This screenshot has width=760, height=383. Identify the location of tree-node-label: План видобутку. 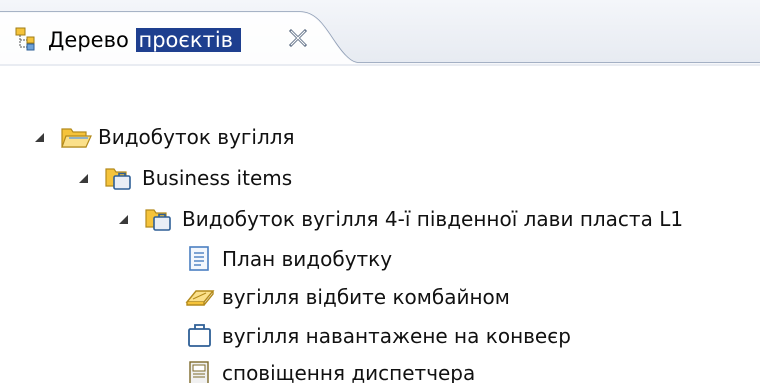
(307, 259).